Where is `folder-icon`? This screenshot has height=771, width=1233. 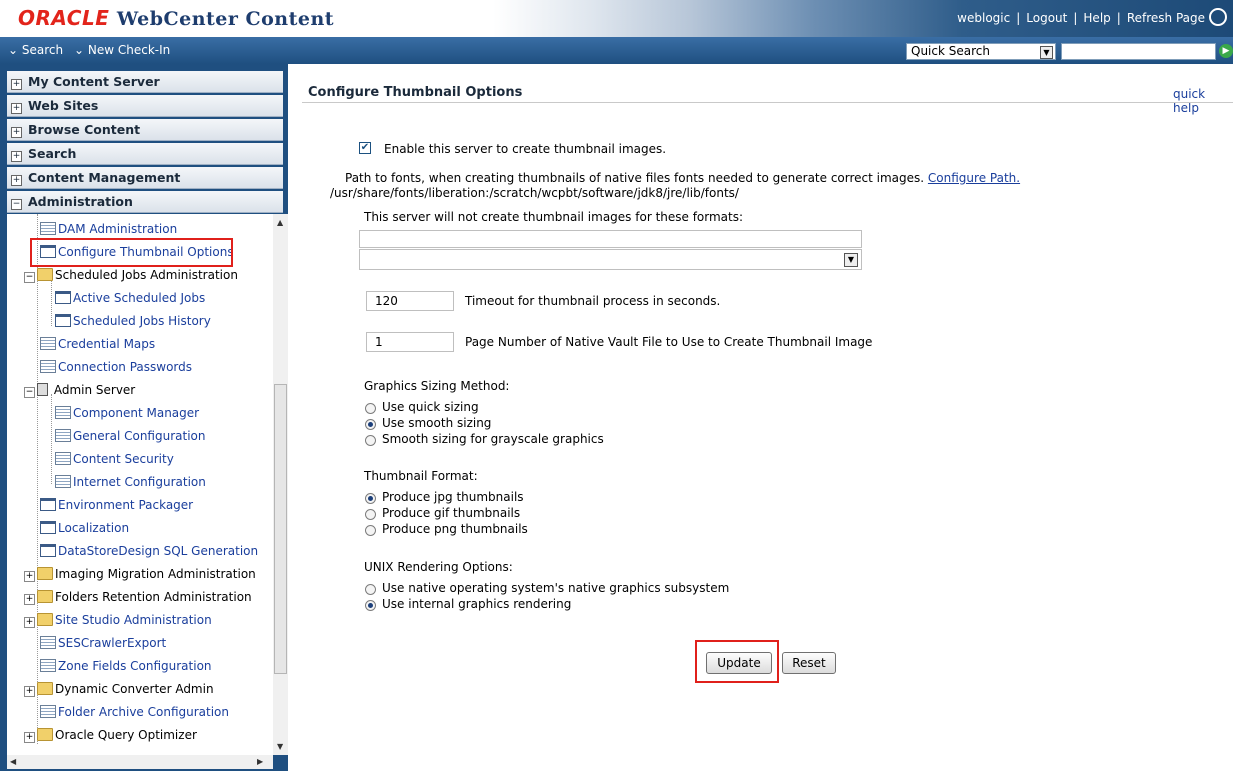
folder-icon is located at coordinates (45, 619).